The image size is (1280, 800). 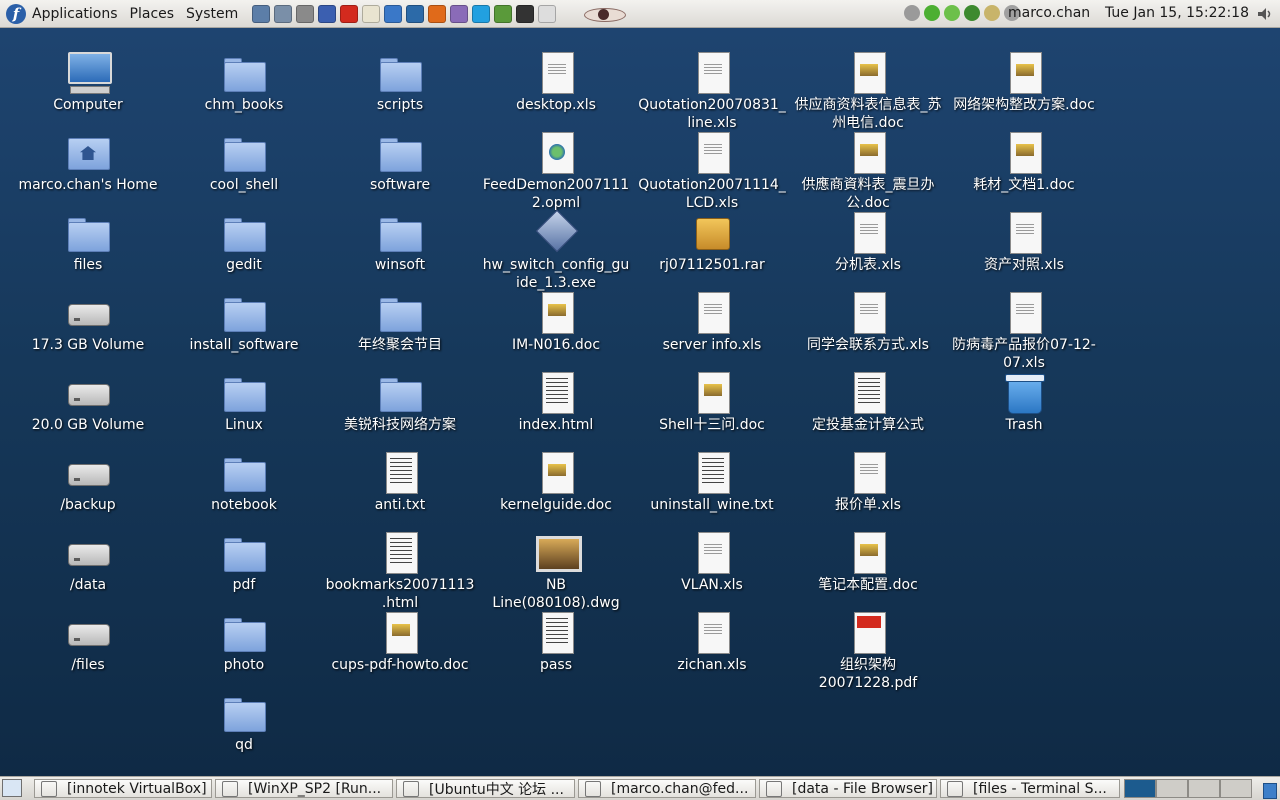 I want to click on desktop-icon: anti.txt, so click(x=400, y=482).